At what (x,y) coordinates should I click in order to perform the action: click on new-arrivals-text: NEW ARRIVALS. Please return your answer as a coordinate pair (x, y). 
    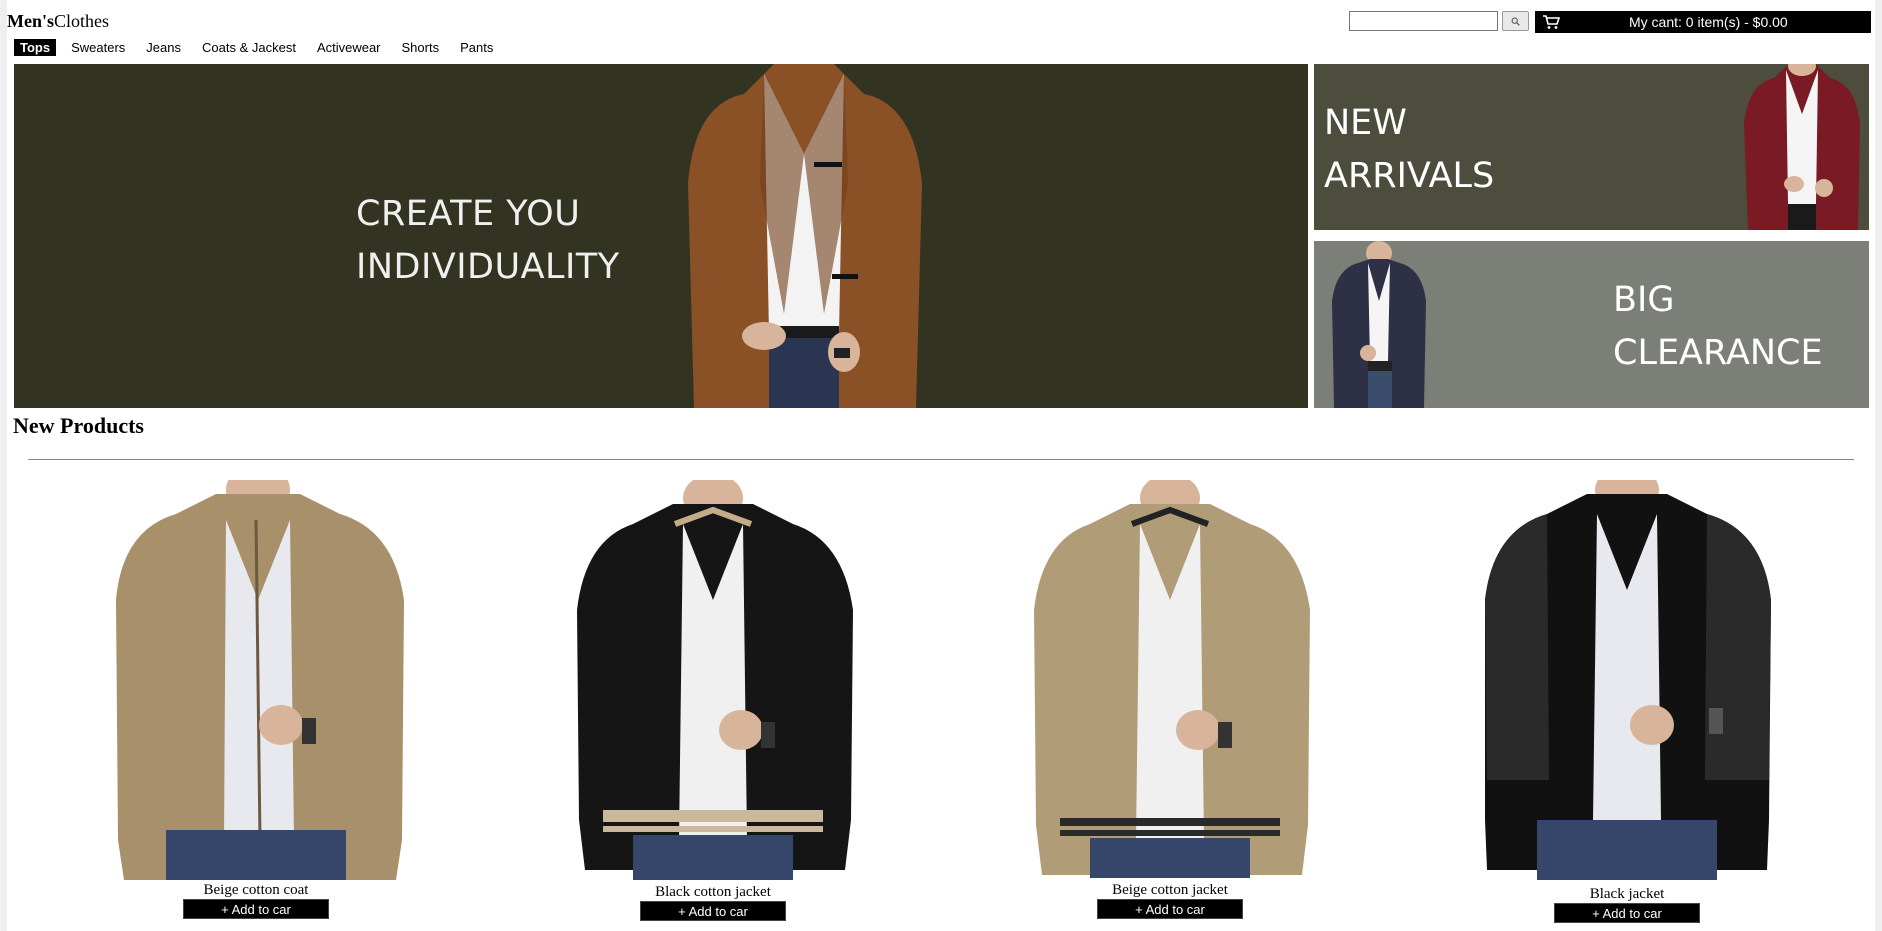
    Looking at the image, I should click on (1409, 150).